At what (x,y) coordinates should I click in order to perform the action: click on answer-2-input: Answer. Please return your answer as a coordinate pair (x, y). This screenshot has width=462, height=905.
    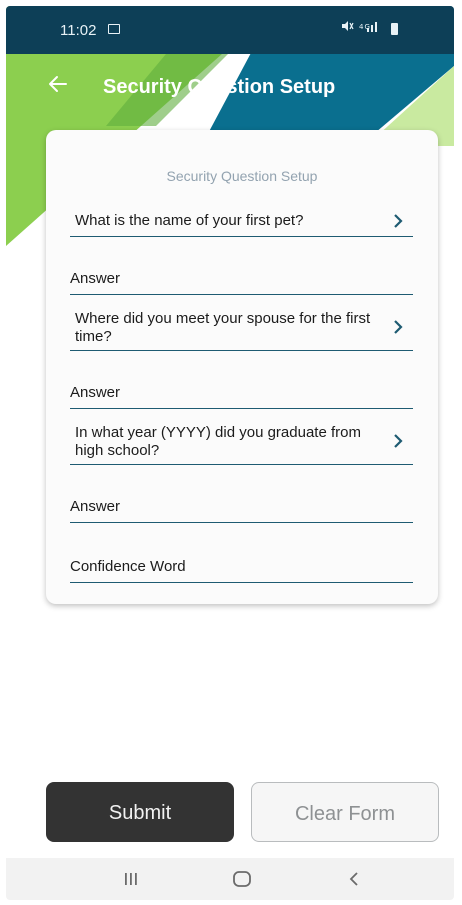
    Looking at the image, I should click on (241, 394).